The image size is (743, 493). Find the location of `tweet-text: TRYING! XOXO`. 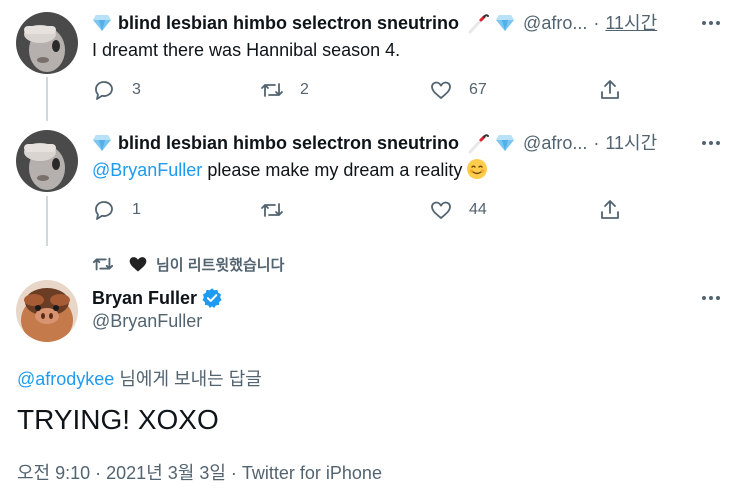

tweet-text: TRYING! XOXO is located at coordinates (118, 419).